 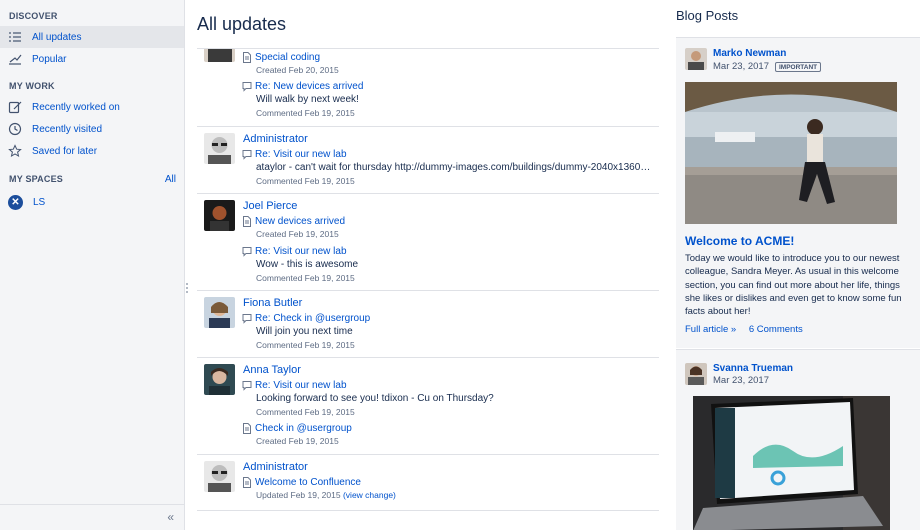 I want to click on feed-entry: Check in @usergroup Created Feb 19, 2015, so click(x=447, y=434).